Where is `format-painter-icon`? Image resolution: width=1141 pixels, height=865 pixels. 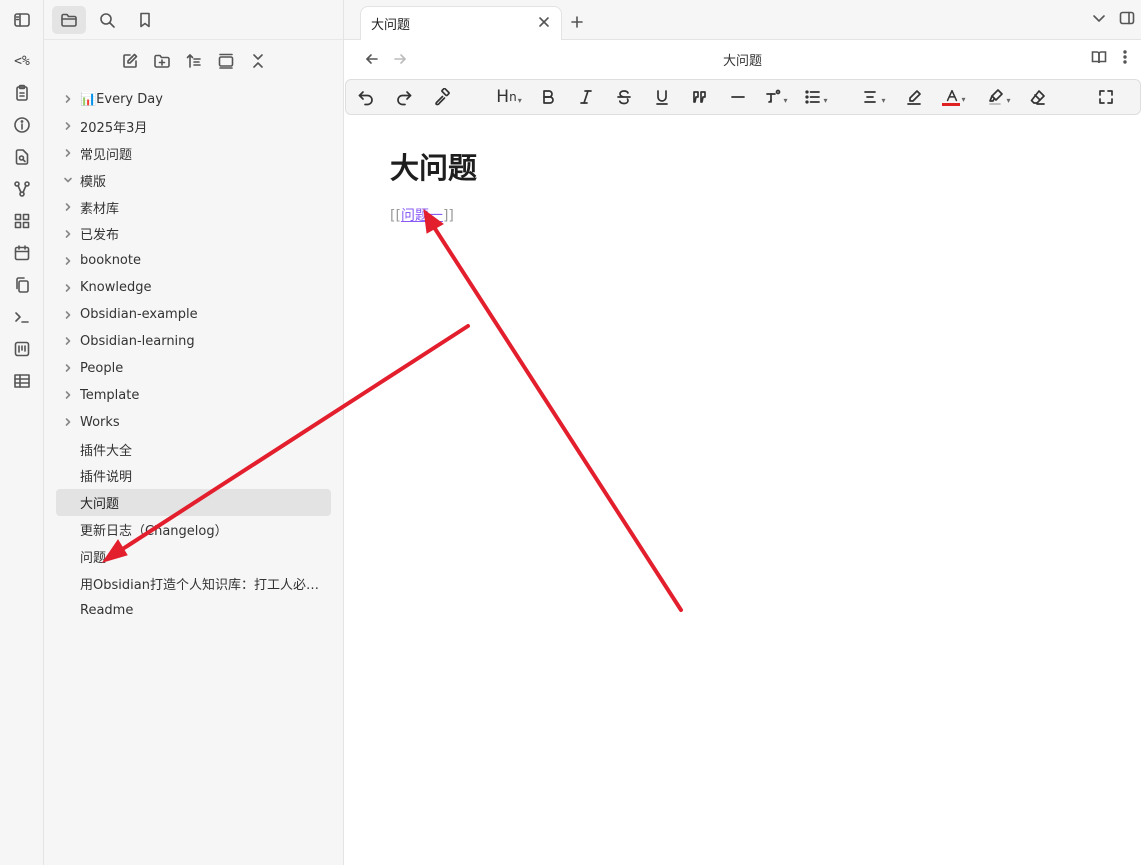
format-painter-icon is located at coordinates (442, 97).